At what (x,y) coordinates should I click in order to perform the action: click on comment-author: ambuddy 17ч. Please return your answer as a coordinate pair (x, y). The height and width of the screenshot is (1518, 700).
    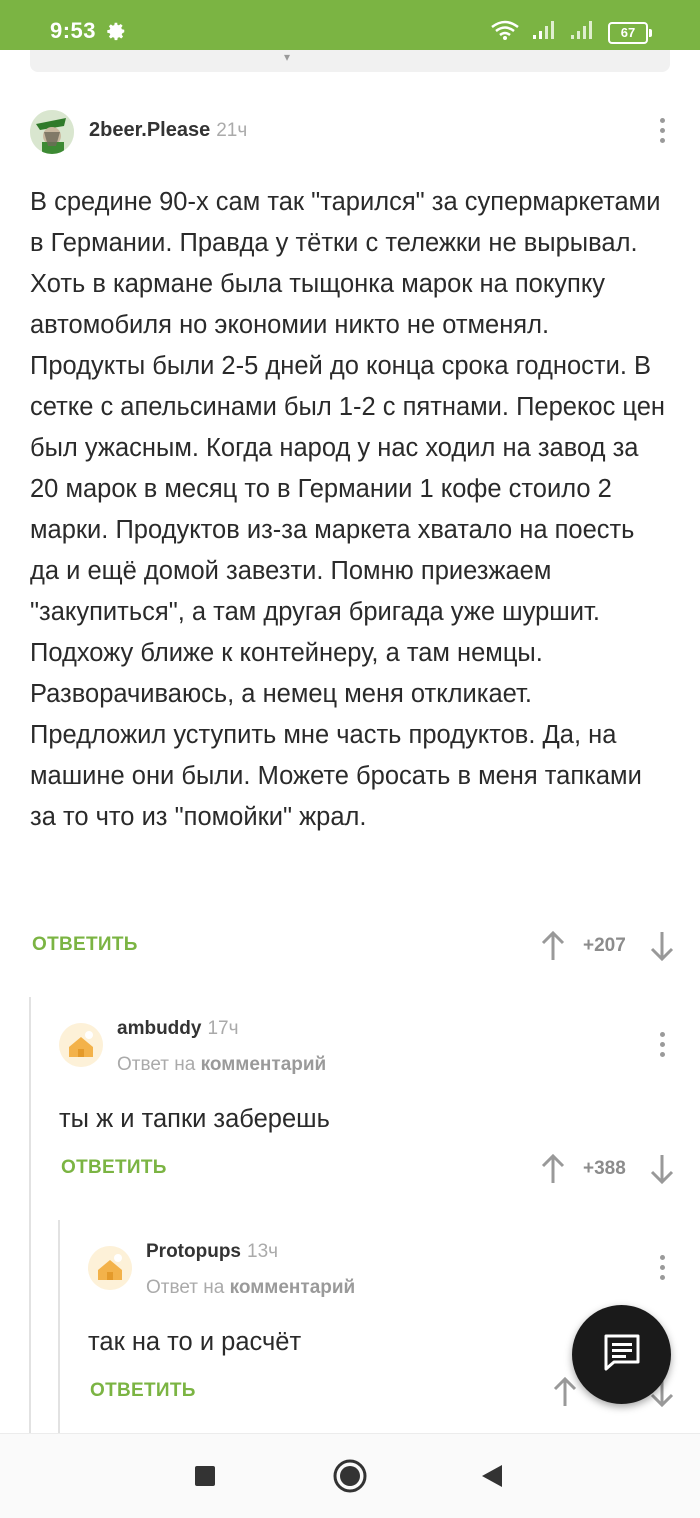
    Looking at the image, I should click on (178, 1029).